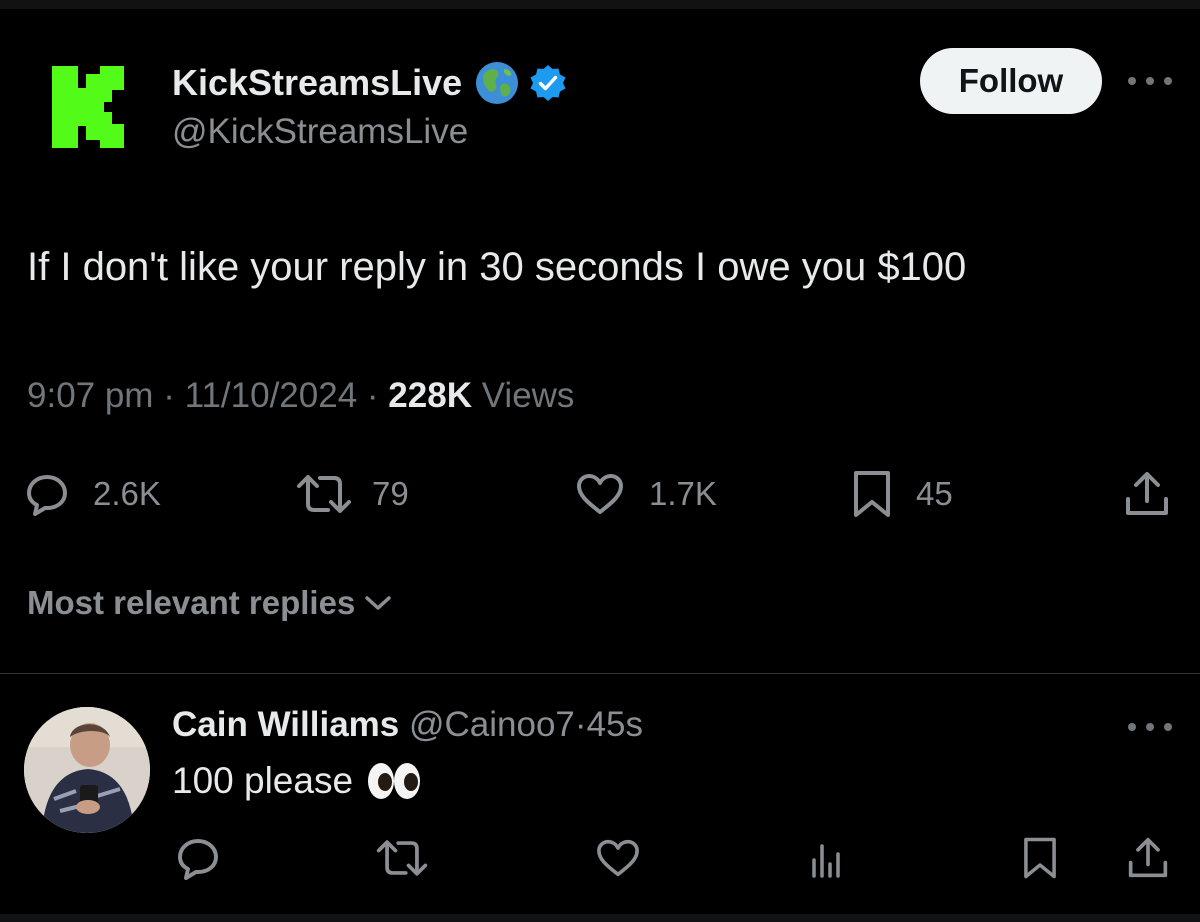  I want to click on globe-emoji-icon, so click(497, 83).